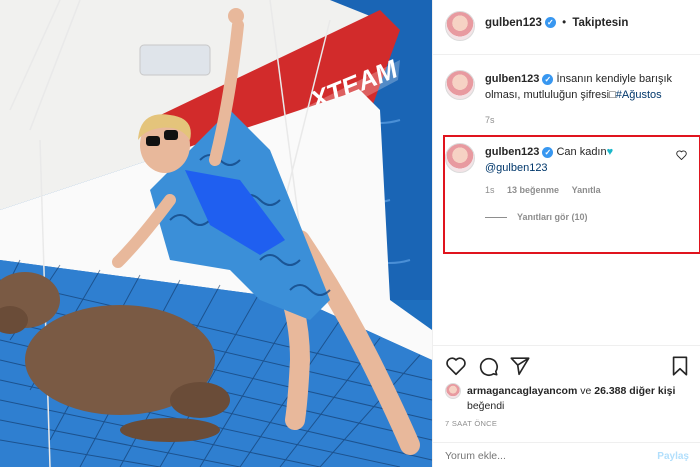  I want to click on comment-meta: 1s 13 beğenme Yanıtla, so click(548, 190).